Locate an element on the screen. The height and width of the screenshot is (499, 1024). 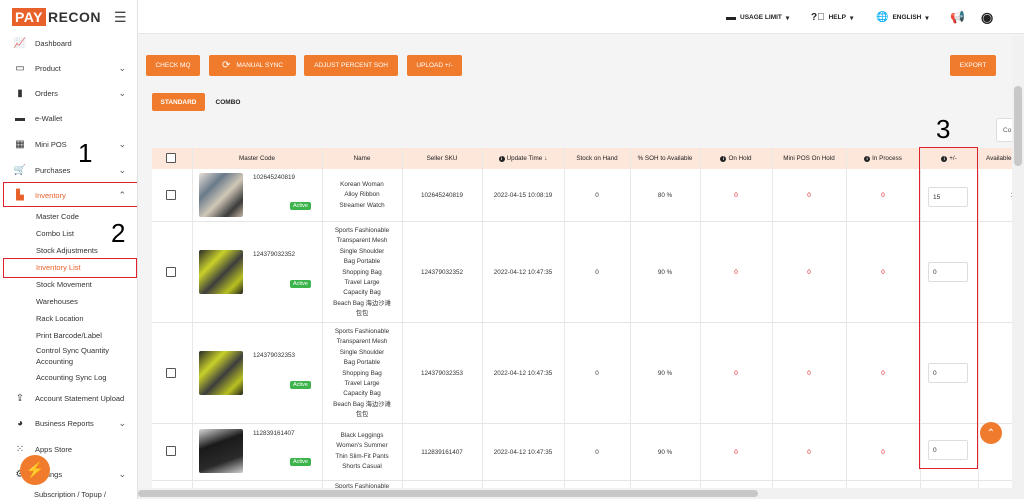
vertical-scrollbar is located at coordinates (1018, 267).